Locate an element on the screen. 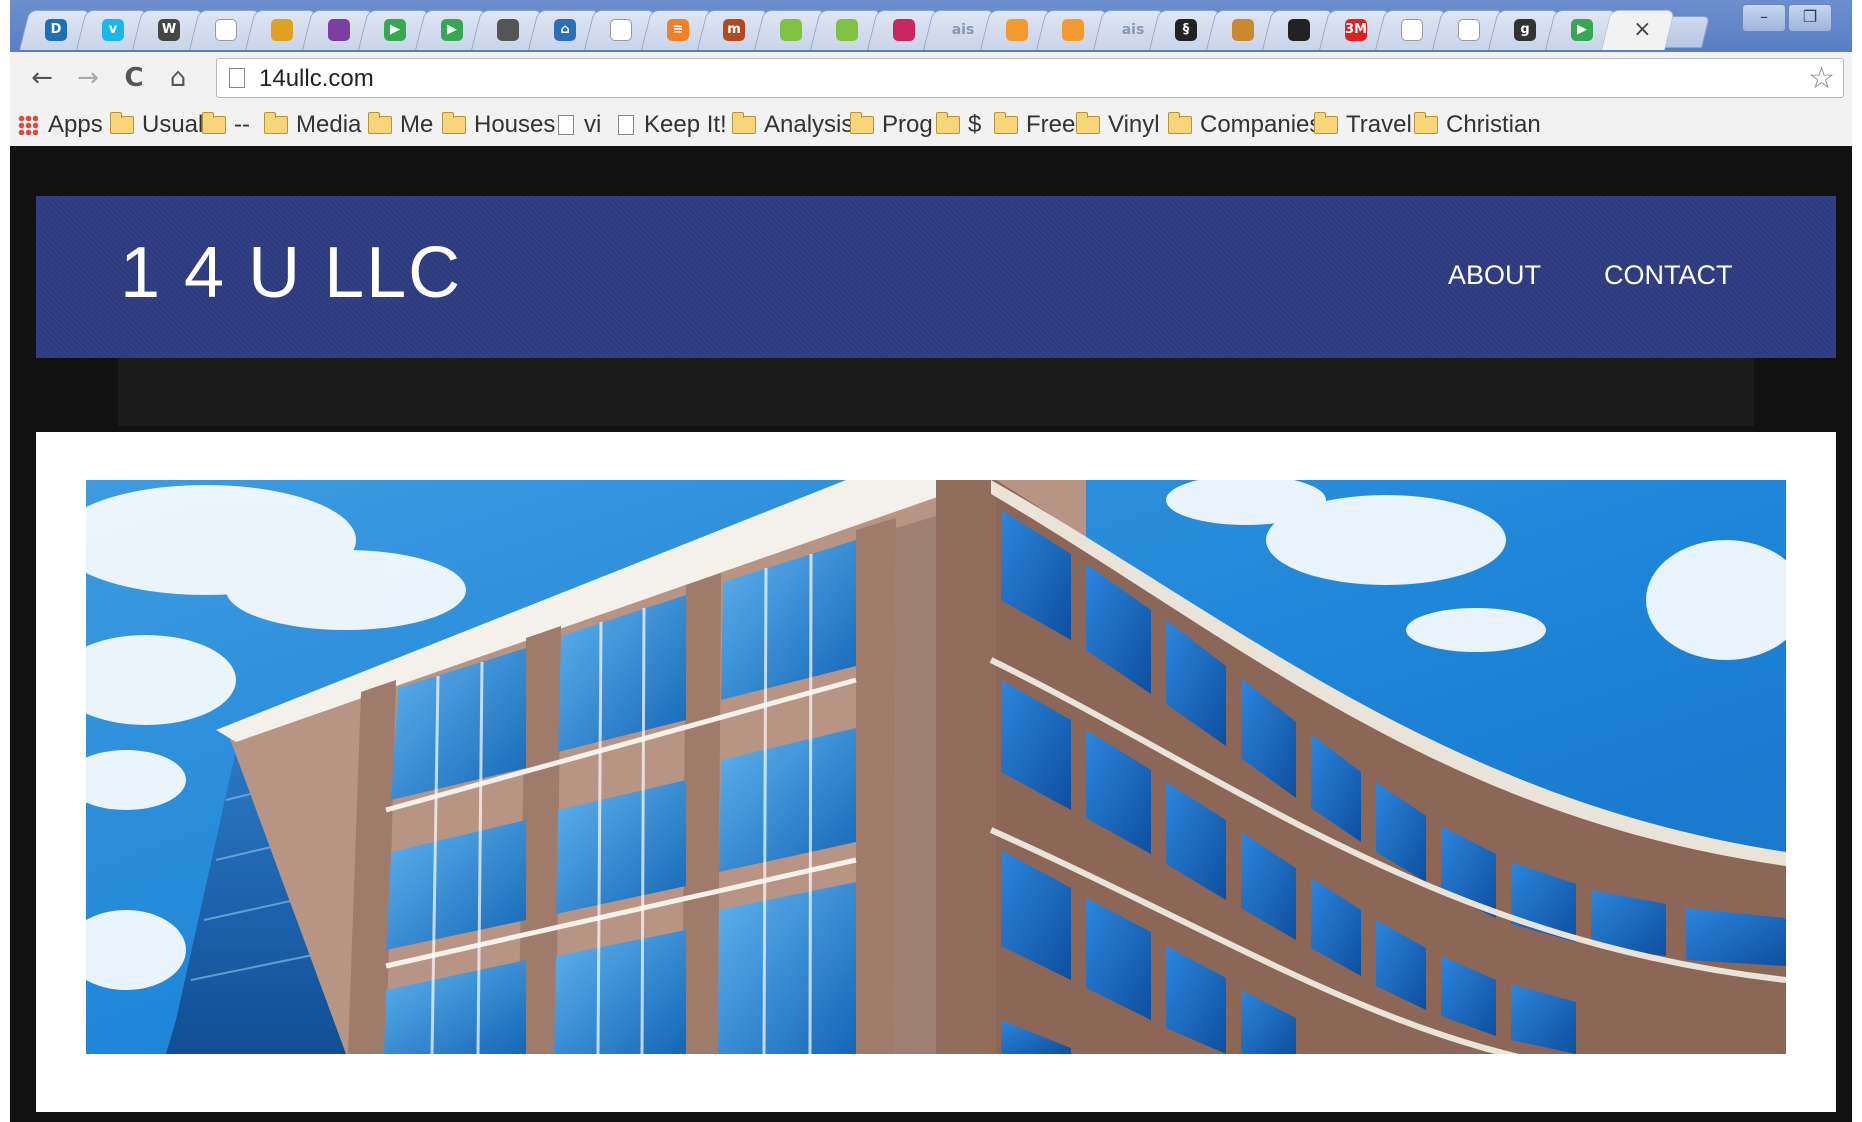 The image size is (1862, 1122). forward-button: → is located at coordinates (88, 78).